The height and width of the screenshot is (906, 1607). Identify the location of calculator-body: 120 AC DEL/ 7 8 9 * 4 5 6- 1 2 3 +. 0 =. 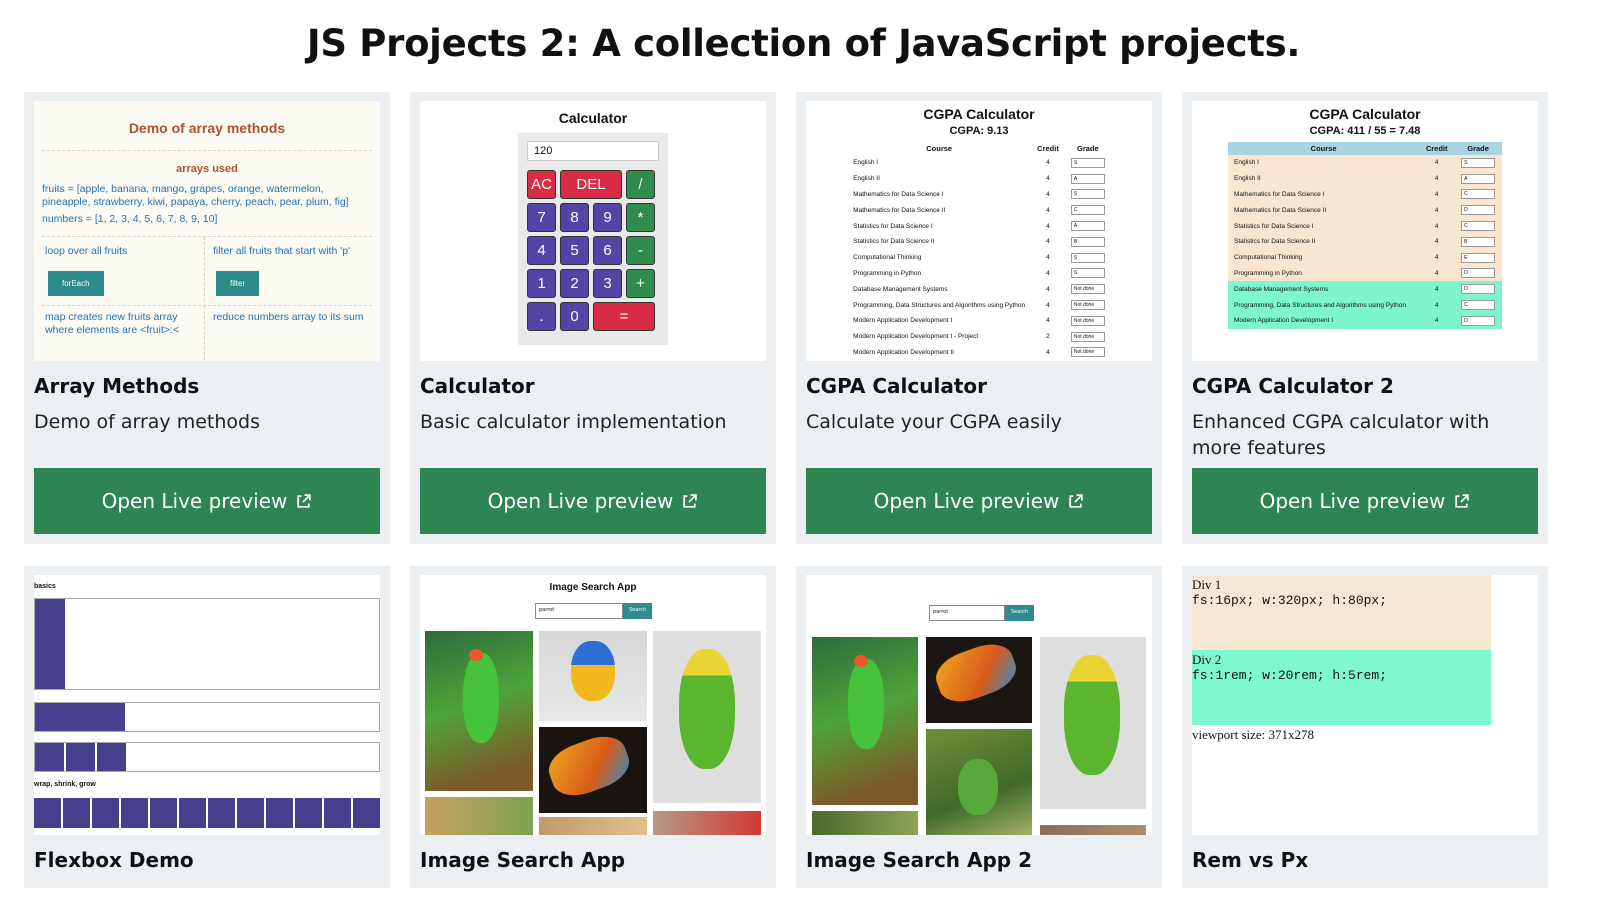
(593, 239).